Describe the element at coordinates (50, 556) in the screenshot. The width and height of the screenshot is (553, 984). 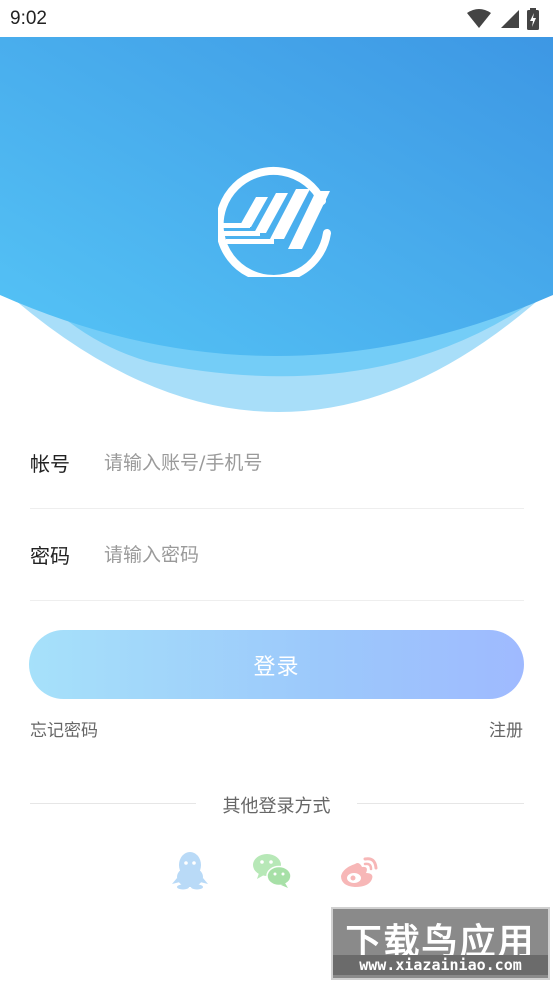
I see `password-label: 密码` at that location.